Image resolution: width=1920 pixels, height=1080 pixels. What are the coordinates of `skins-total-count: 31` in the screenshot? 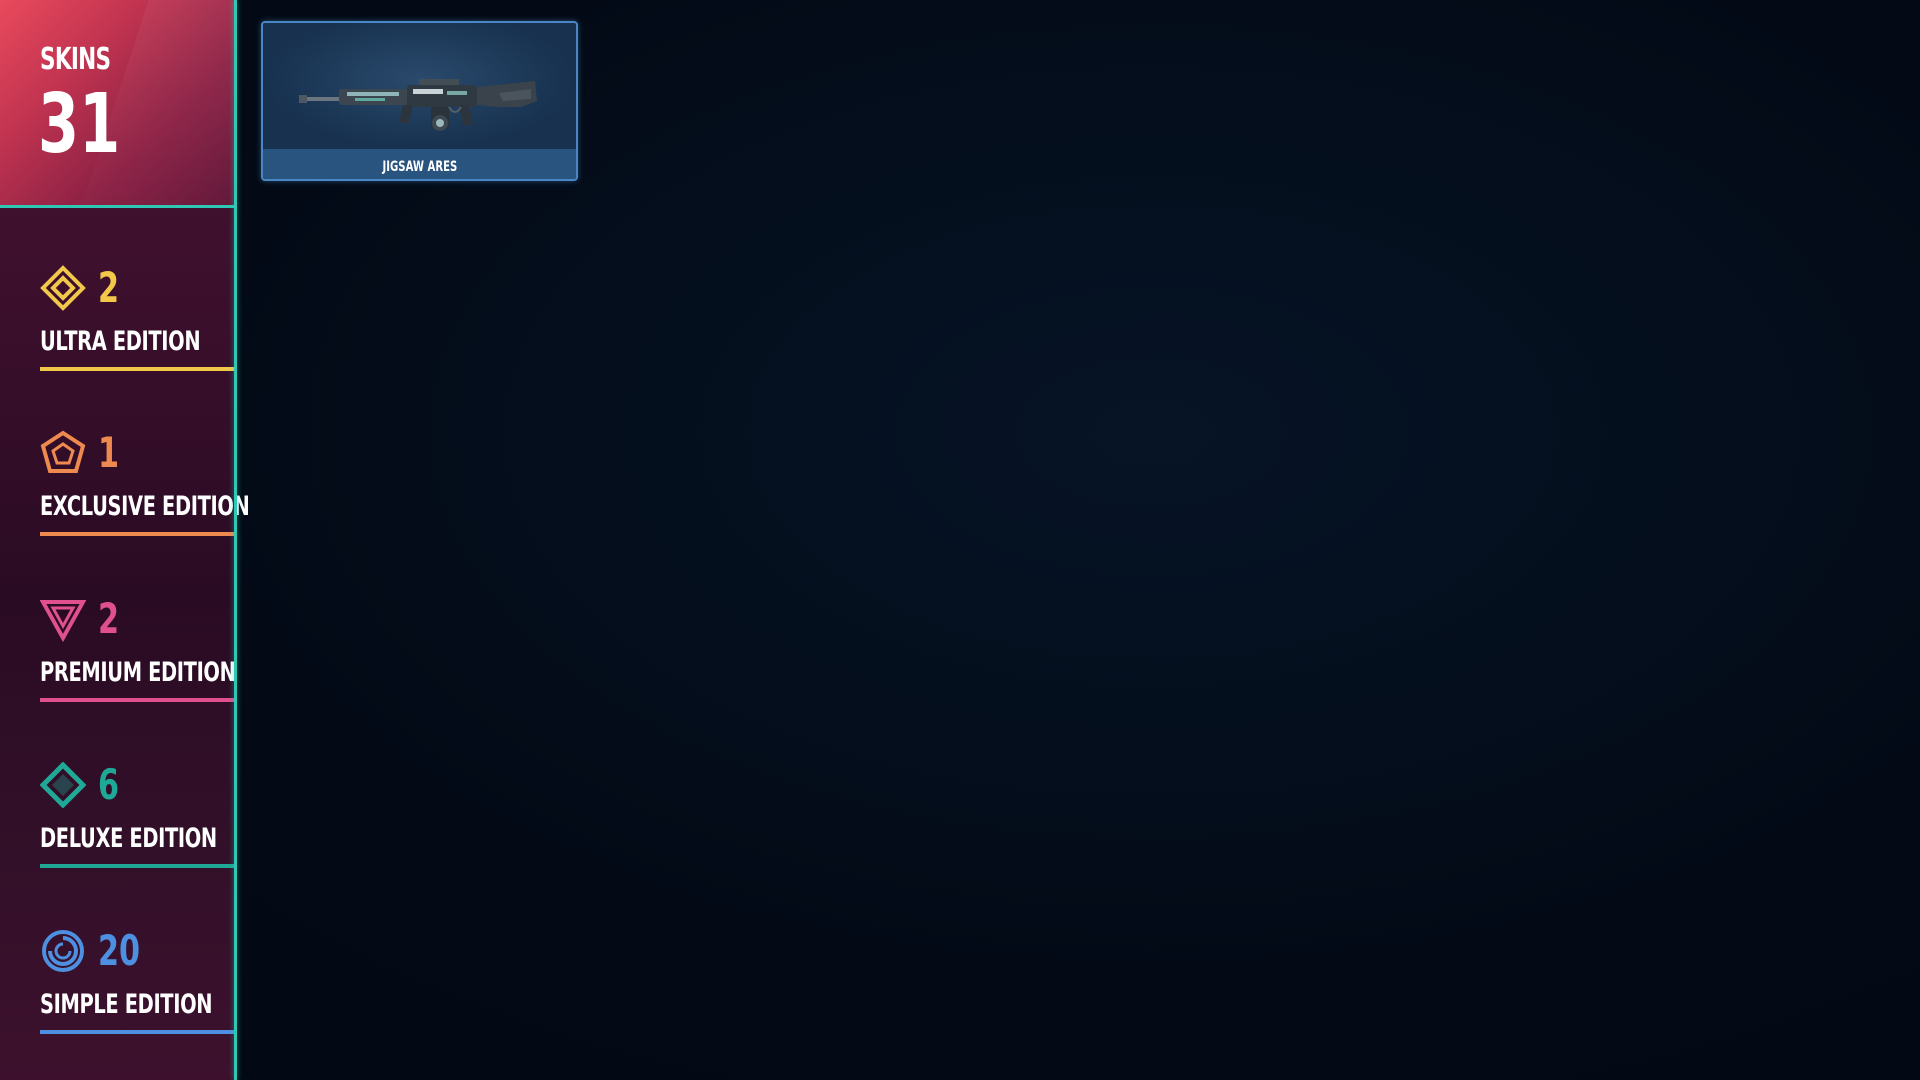 It's located at (79, 124).